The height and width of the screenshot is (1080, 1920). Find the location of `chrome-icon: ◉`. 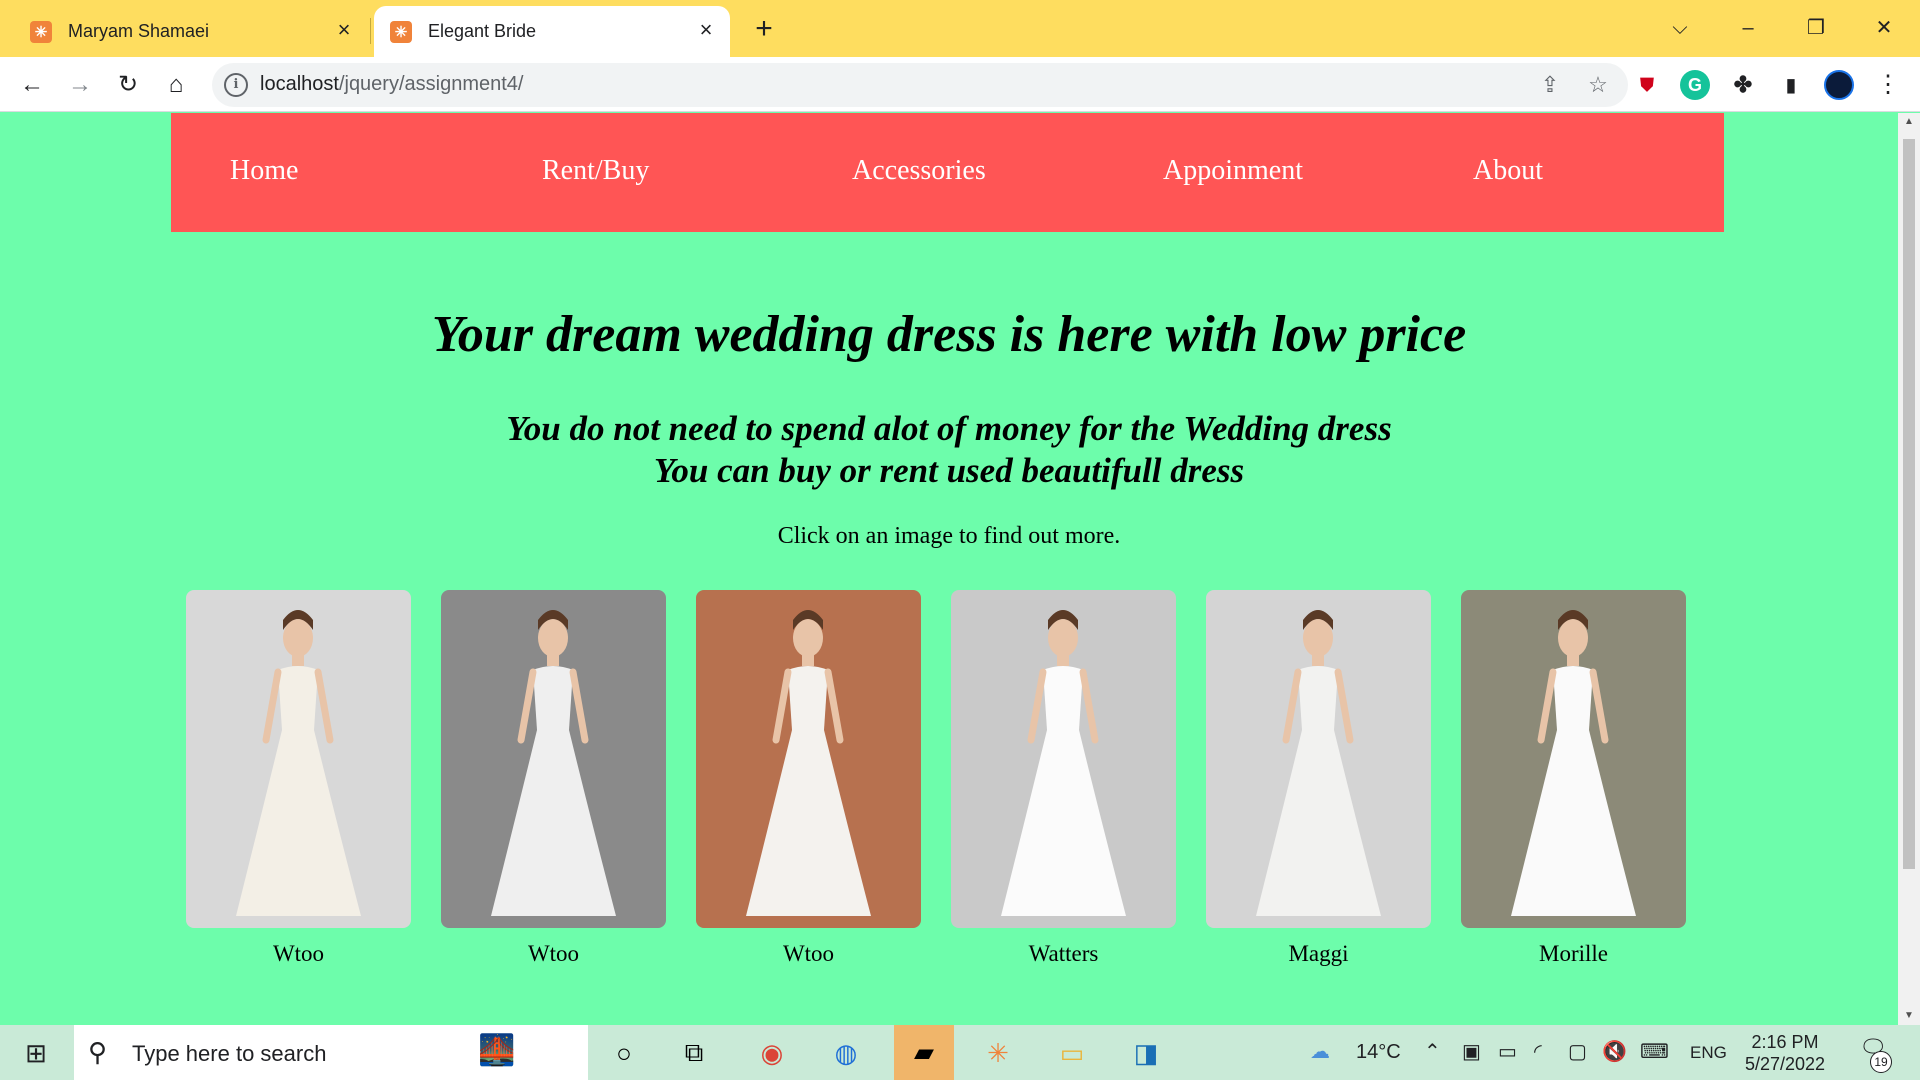

chrome-icon: ◉ is located at coordinates (772, 1053).